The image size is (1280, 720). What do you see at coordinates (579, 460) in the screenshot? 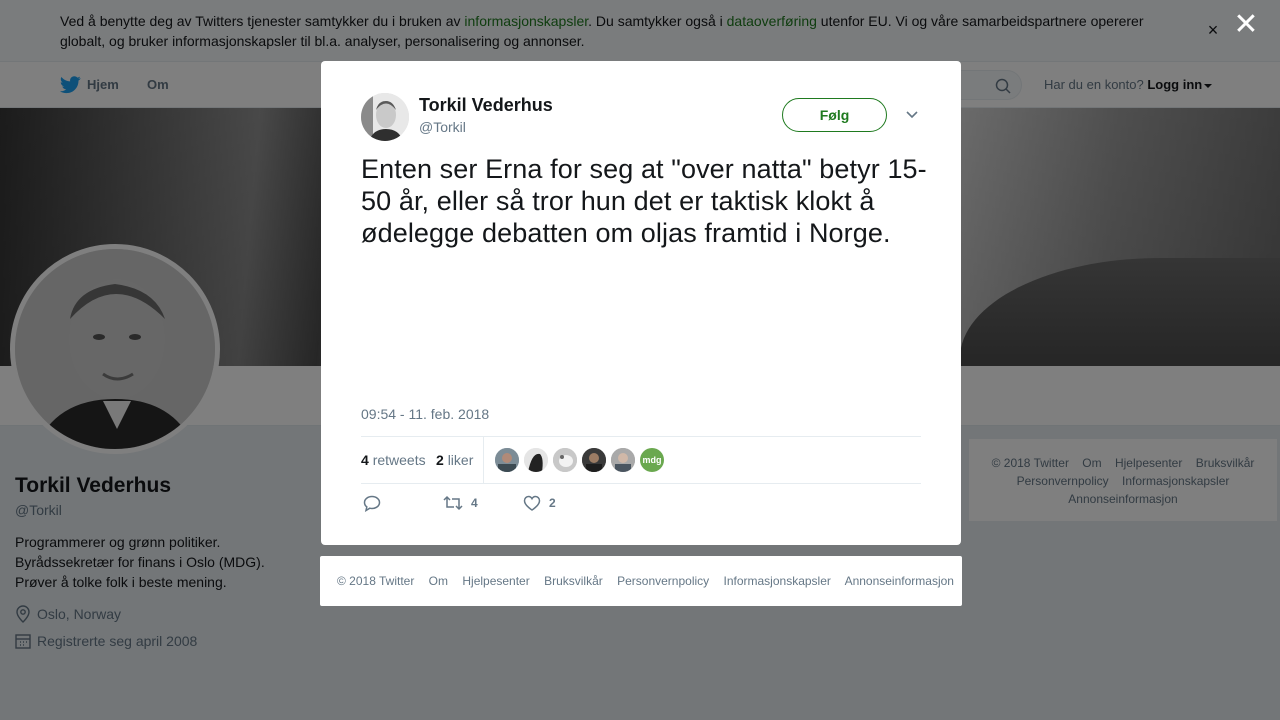
I see `liker-avatars: mdg` at bounding box center [579, 460].